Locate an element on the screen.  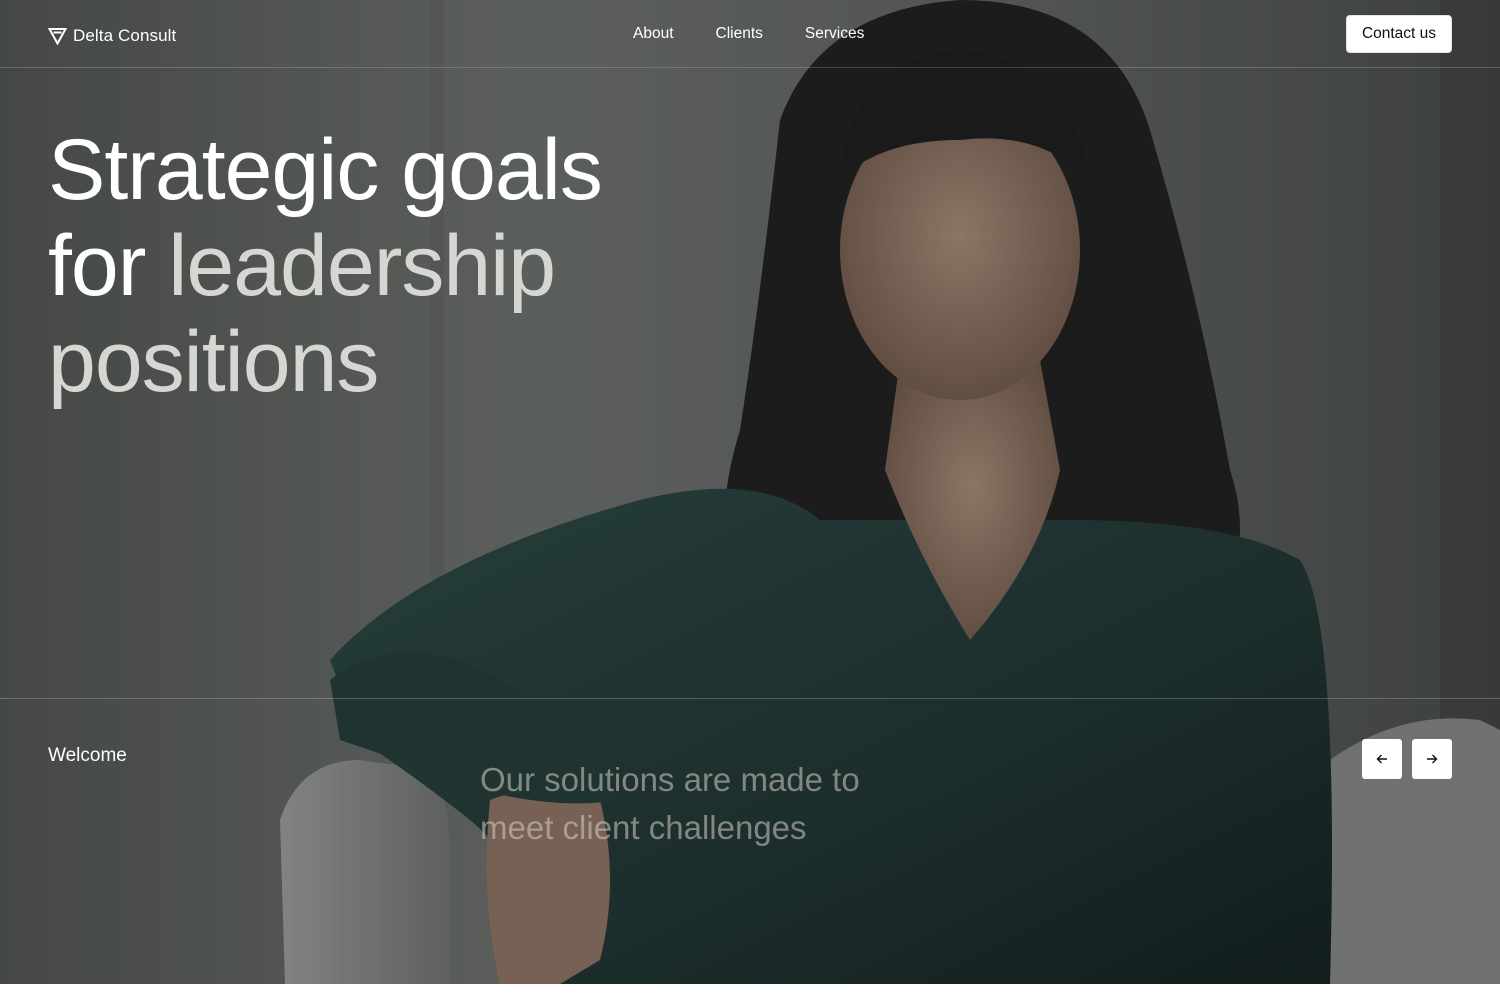
nav-link-services: Services is located at coordinates (834, 34).